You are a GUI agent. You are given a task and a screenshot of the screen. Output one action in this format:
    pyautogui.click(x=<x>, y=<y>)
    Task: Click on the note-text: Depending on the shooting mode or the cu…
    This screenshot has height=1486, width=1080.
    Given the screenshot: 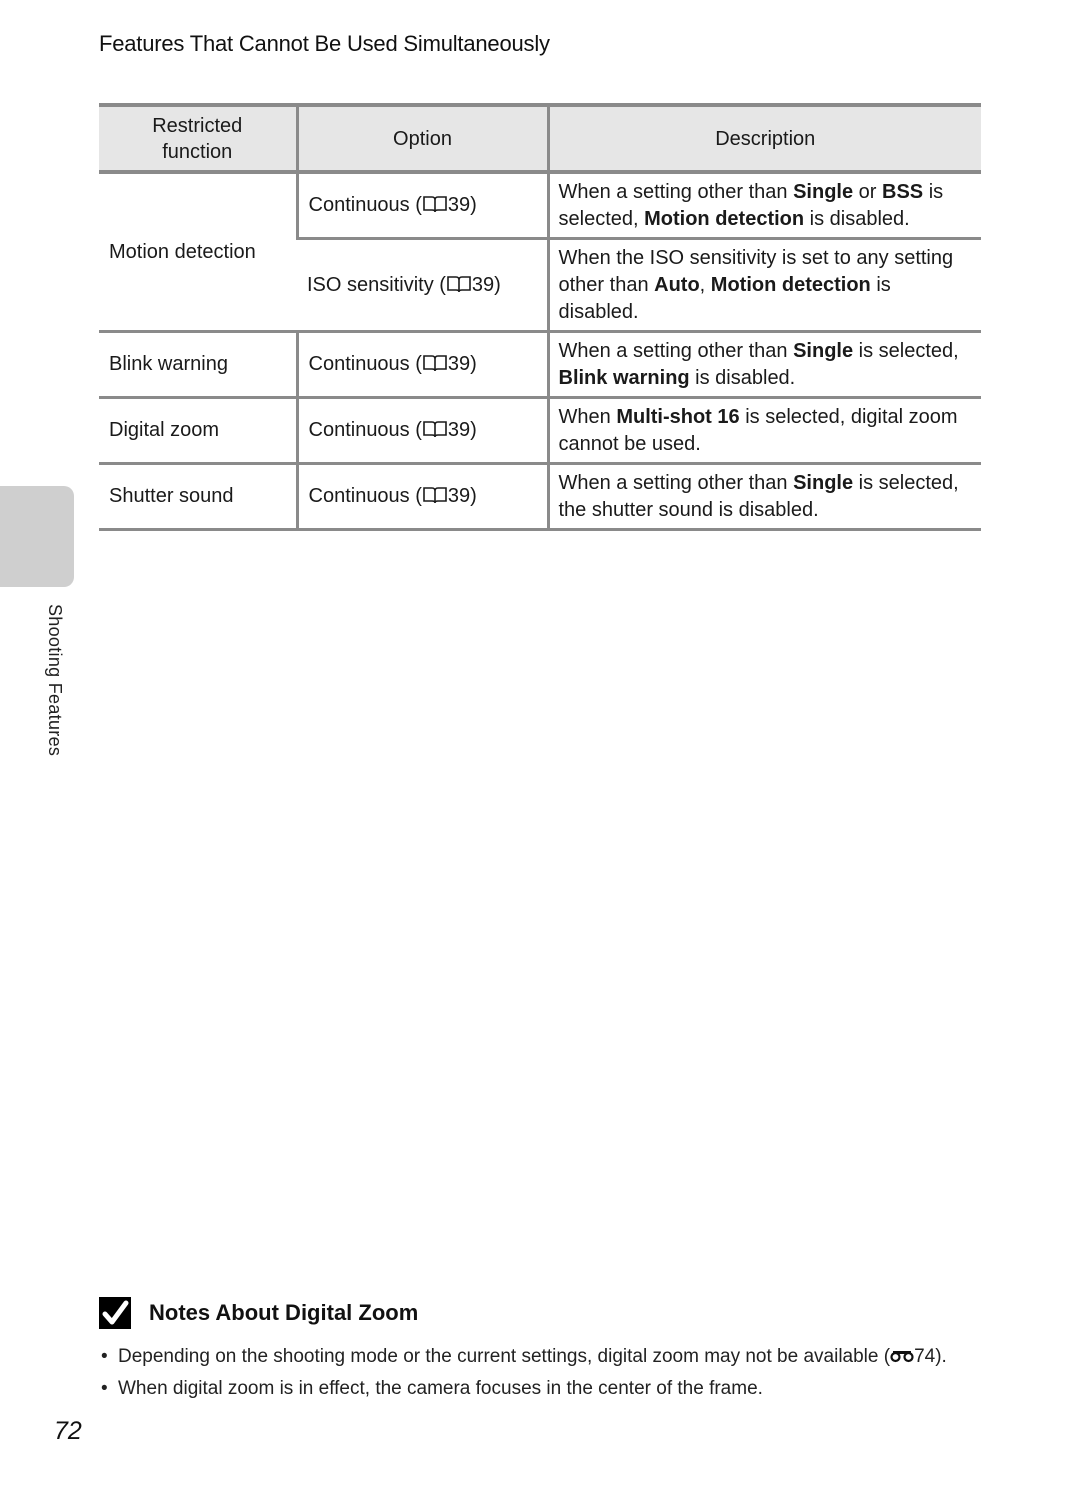 What is the action you would take?
    pyautogui.click(x=504, y=1356)
    